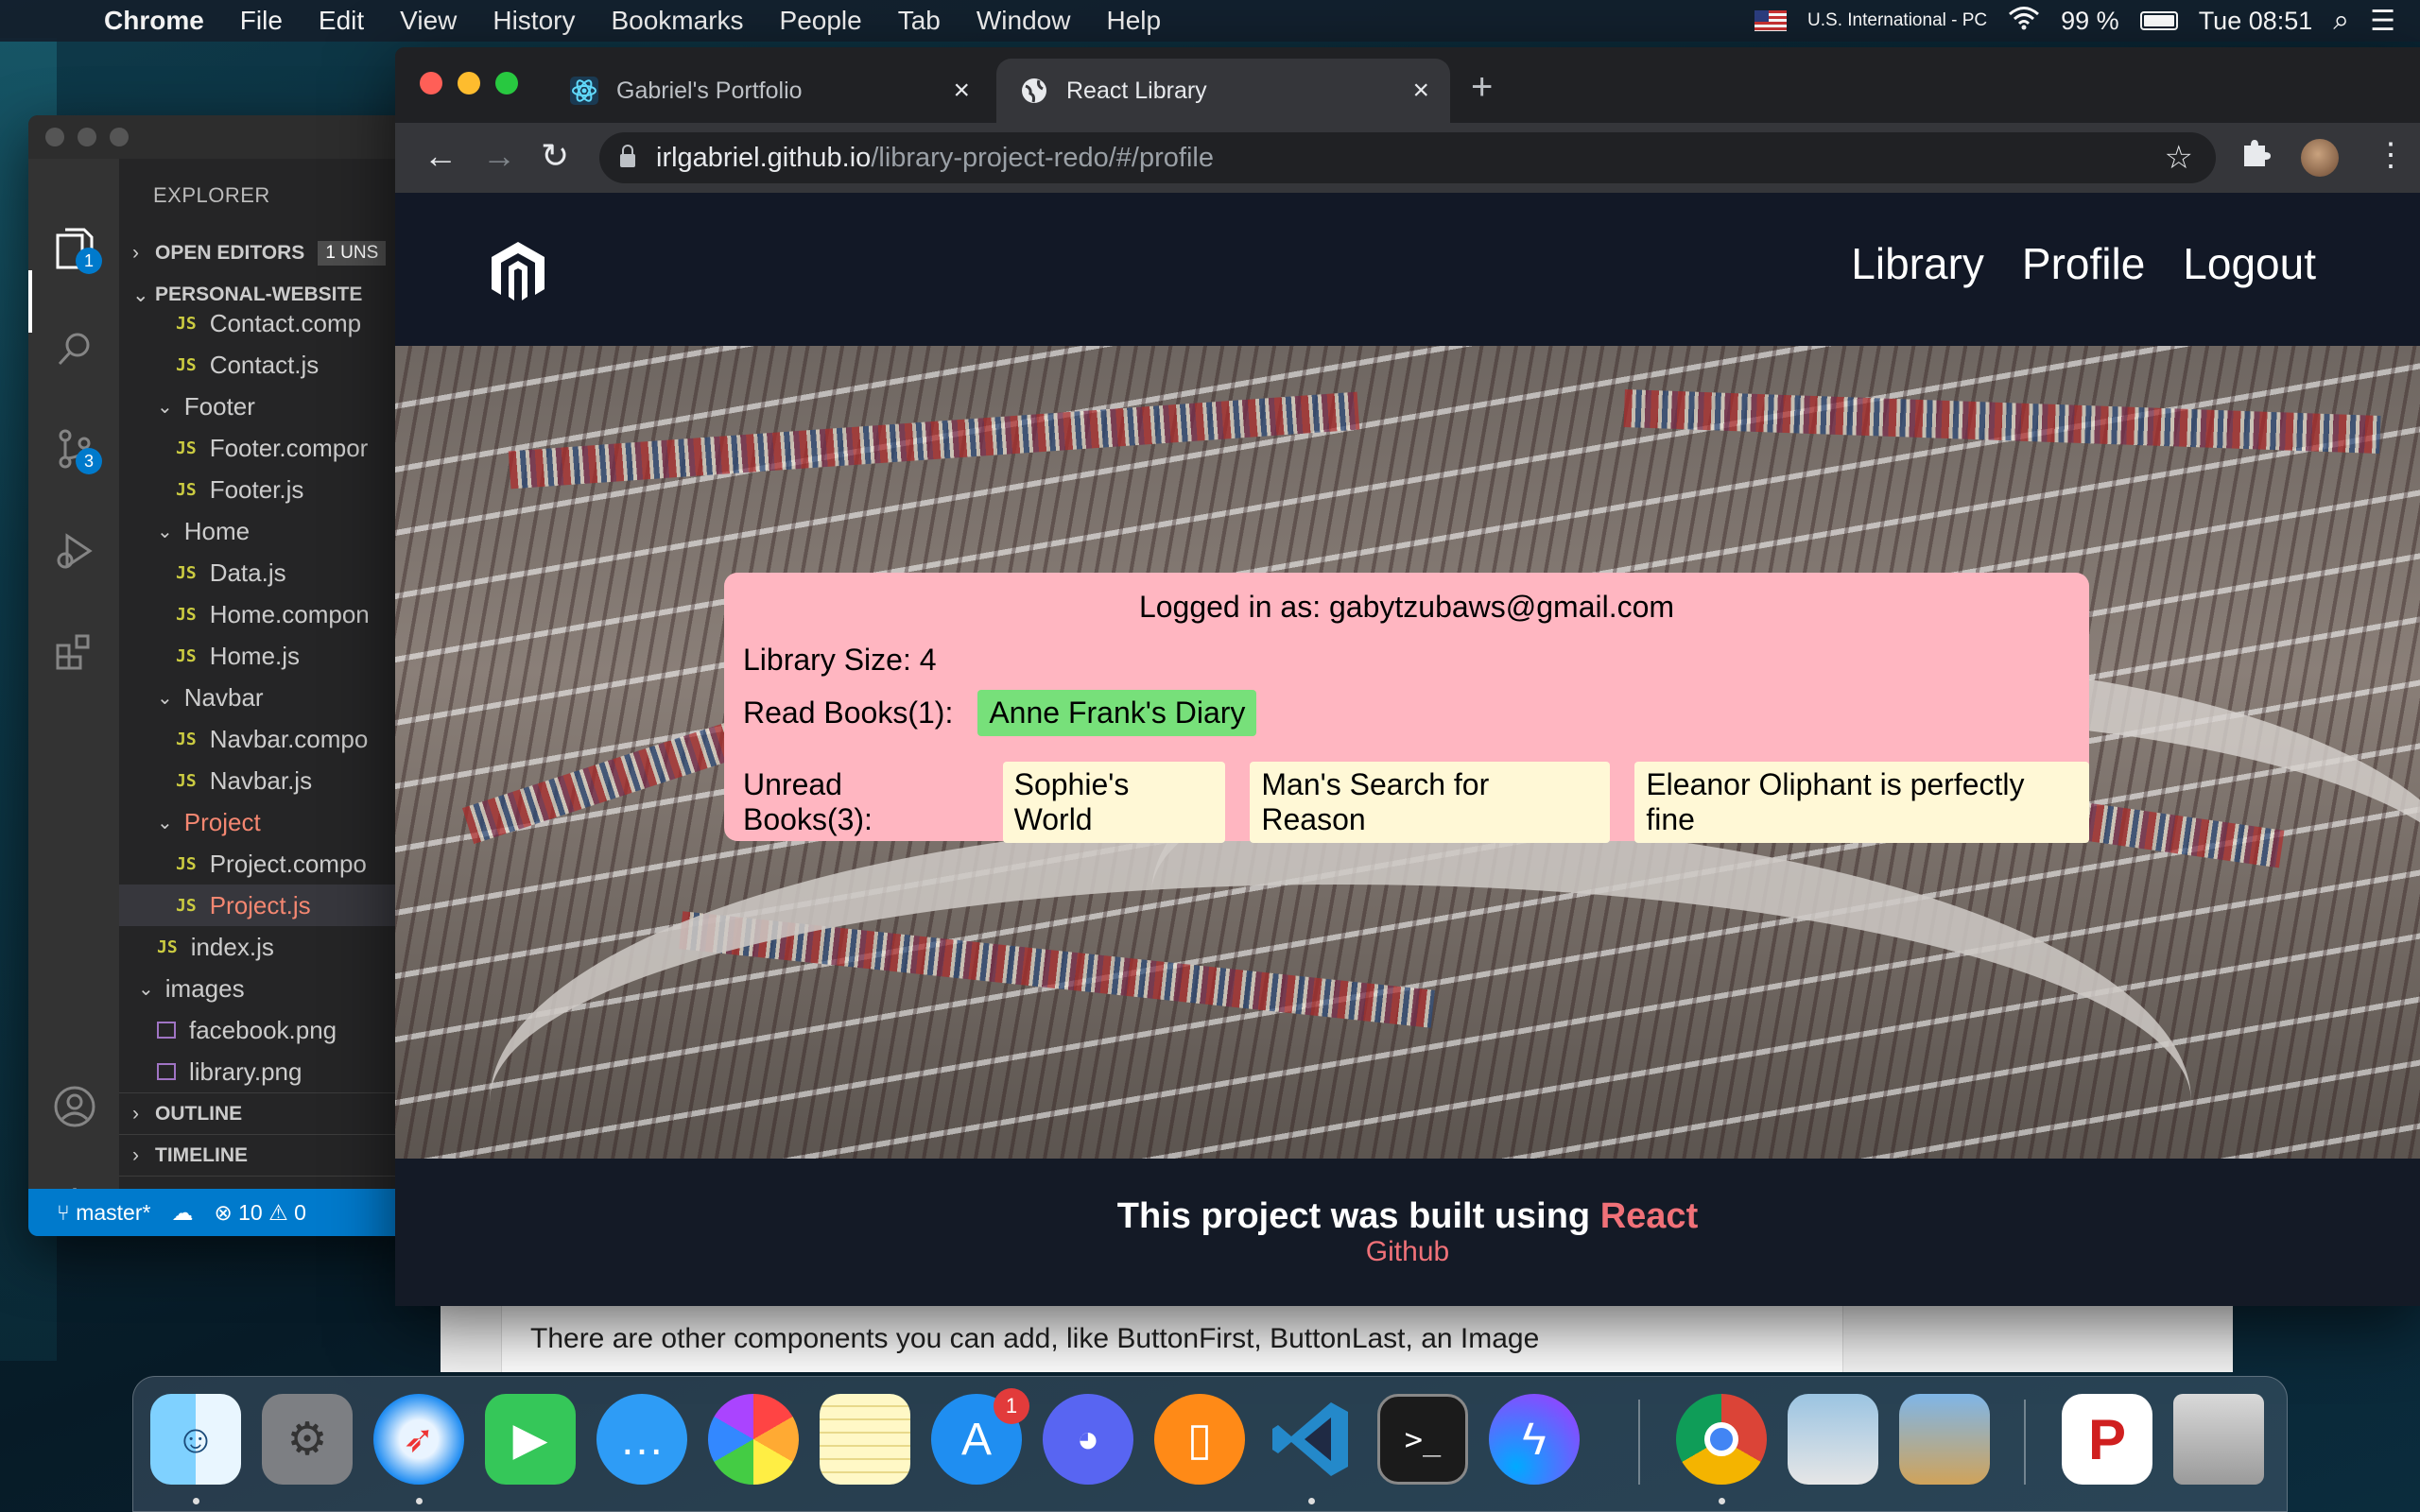  Describe the element at coordinates (506, 83) in the screenshot. I see `window-zoom-button` at that location.